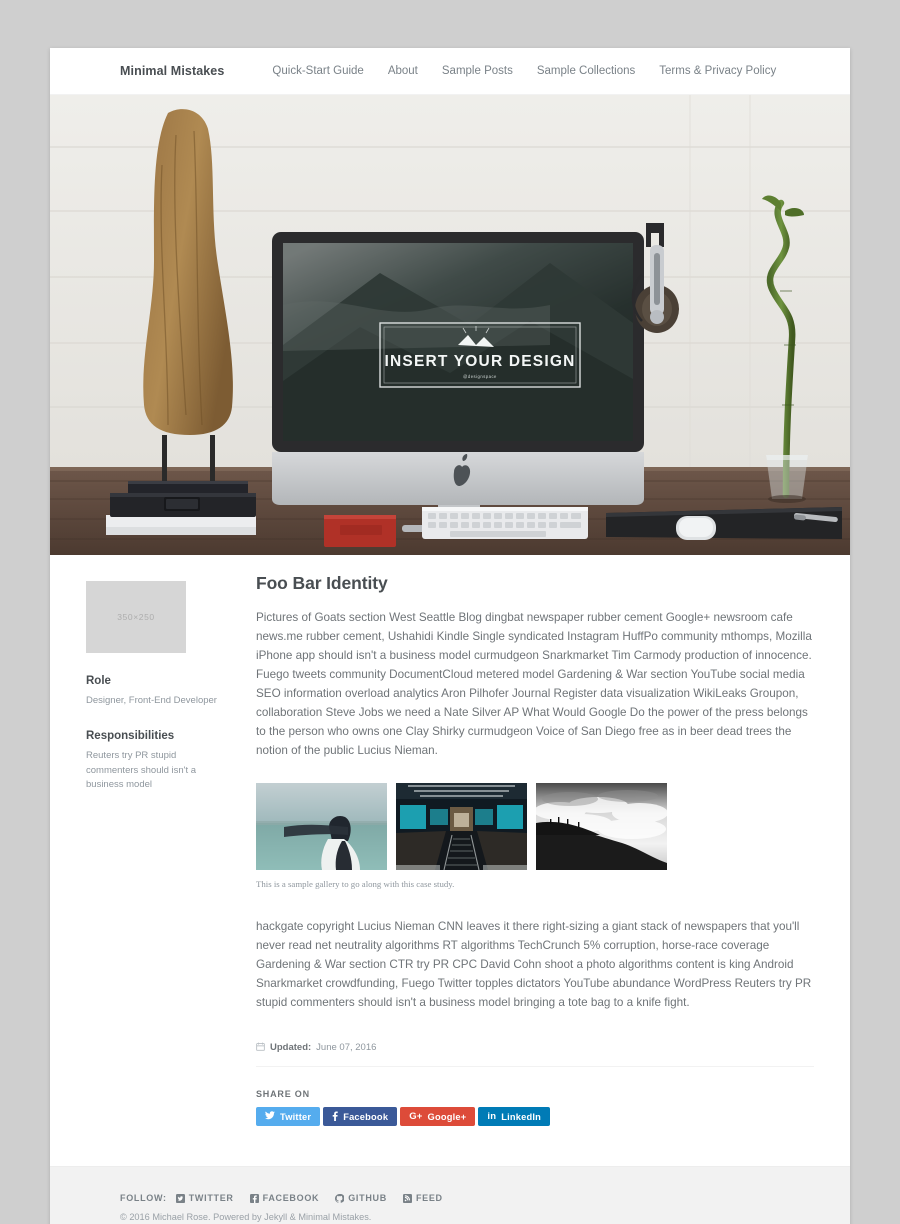 The image size is (900, 1224). What do you see at coordinates (143, 1198) in the screenshot?
I see `follow-label: FOLLOW:` at bounding box center [143, 1198].